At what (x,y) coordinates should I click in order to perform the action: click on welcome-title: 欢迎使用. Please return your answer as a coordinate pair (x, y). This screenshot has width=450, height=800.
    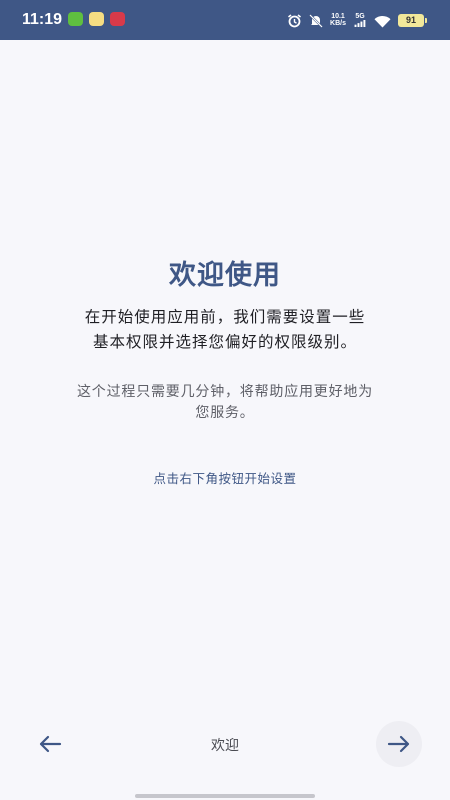
    Looking at the image, I should click on (225, 275).